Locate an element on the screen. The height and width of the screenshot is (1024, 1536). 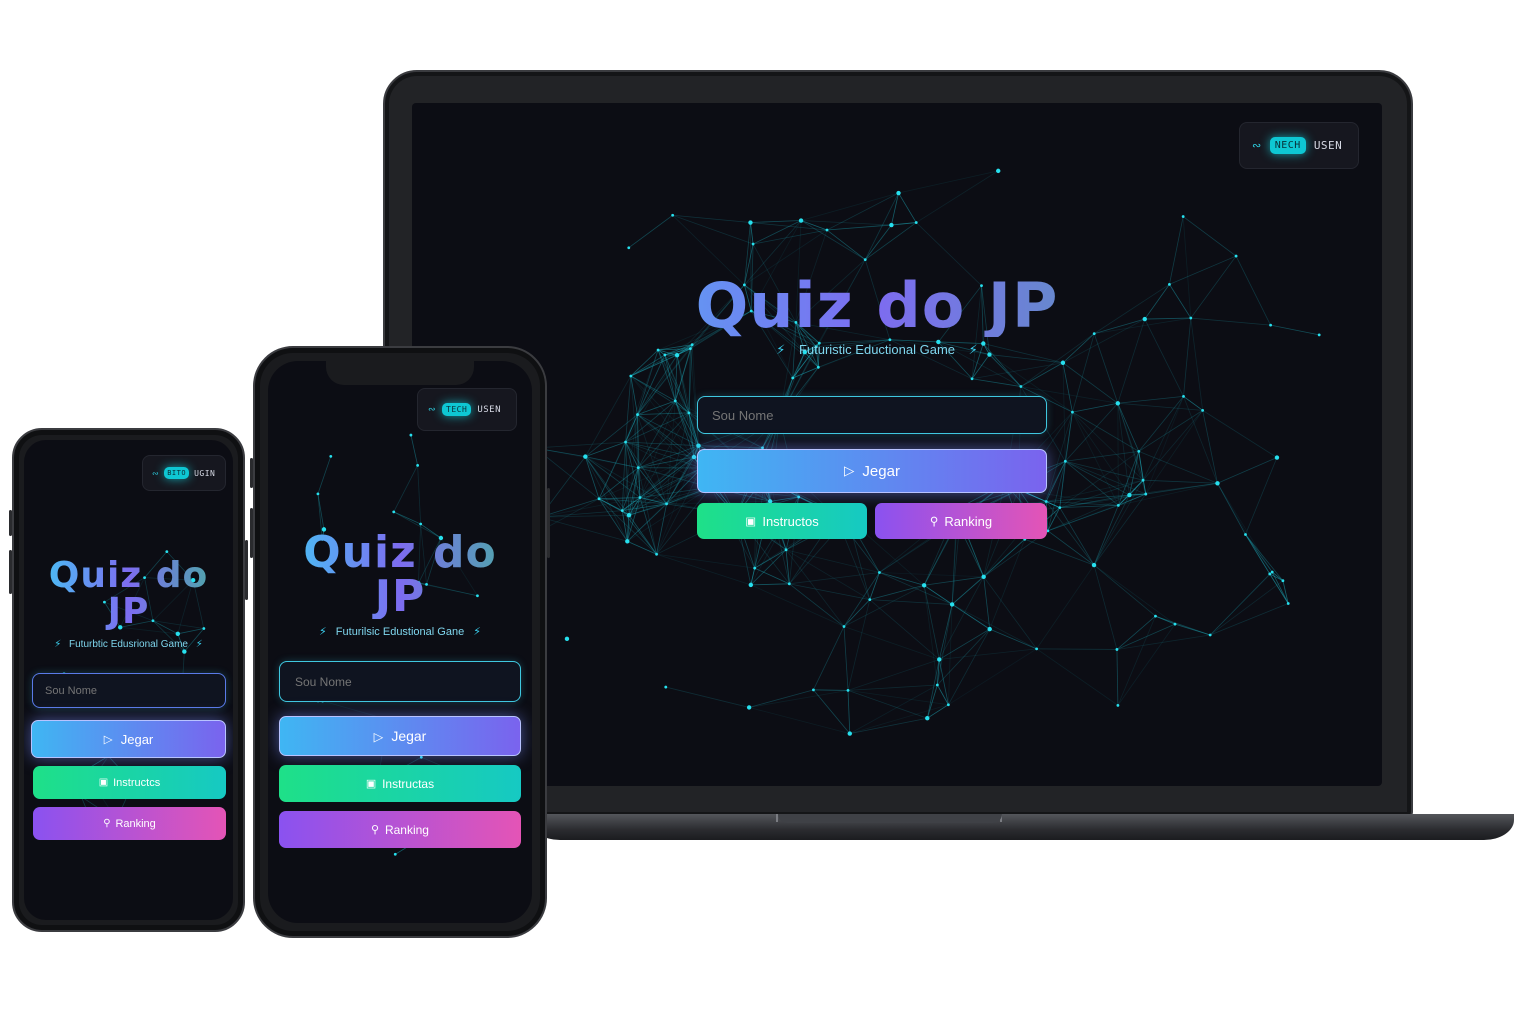
user-label: UGIN is located at coordinates (205, 473).